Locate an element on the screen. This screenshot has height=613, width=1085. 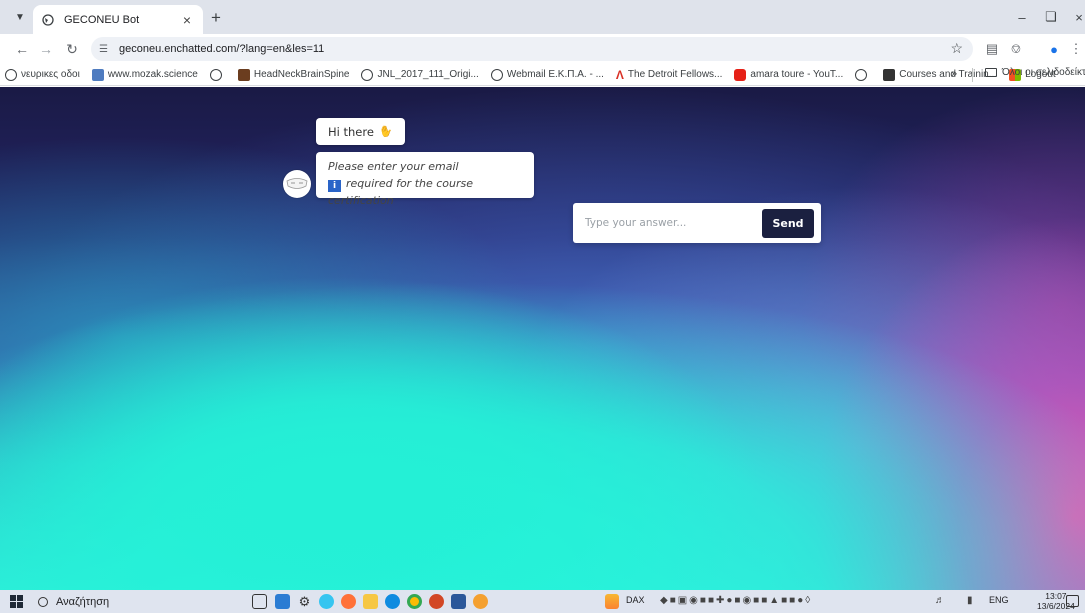
tab-geconeu: GECONEU Bot × is located at coordinates (118, 19).